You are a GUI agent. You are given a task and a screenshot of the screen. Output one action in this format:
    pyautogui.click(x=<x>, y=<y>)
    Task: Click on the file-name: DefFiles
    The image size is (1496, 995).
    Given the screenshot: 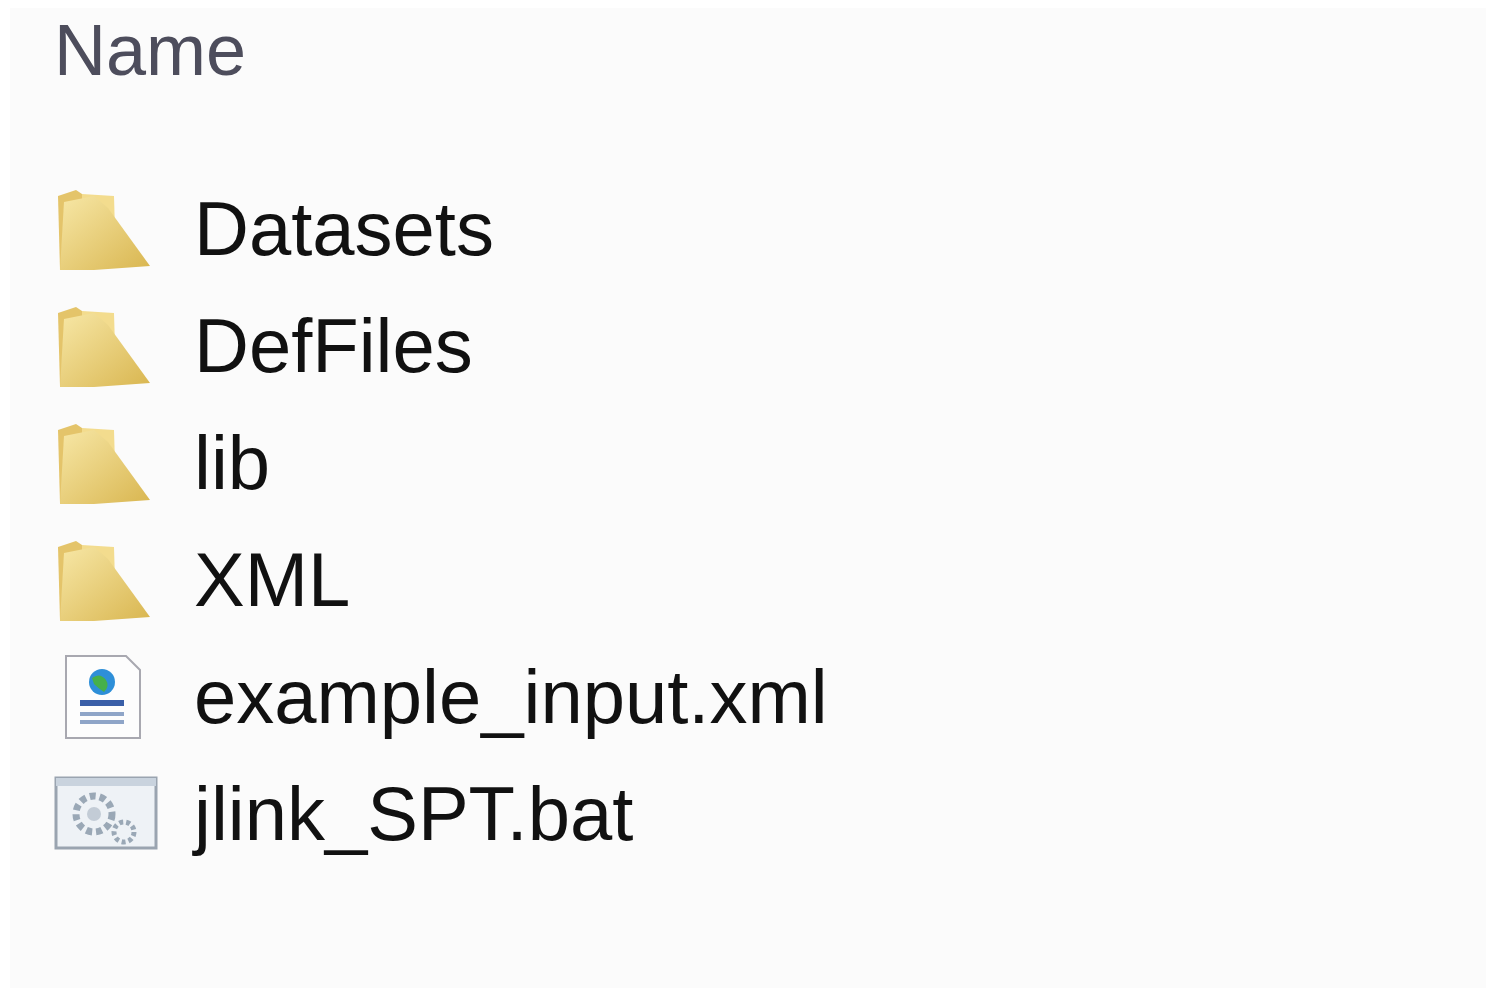 What is the action you would take?
    pyautogui.click(x=333, y=345)
    